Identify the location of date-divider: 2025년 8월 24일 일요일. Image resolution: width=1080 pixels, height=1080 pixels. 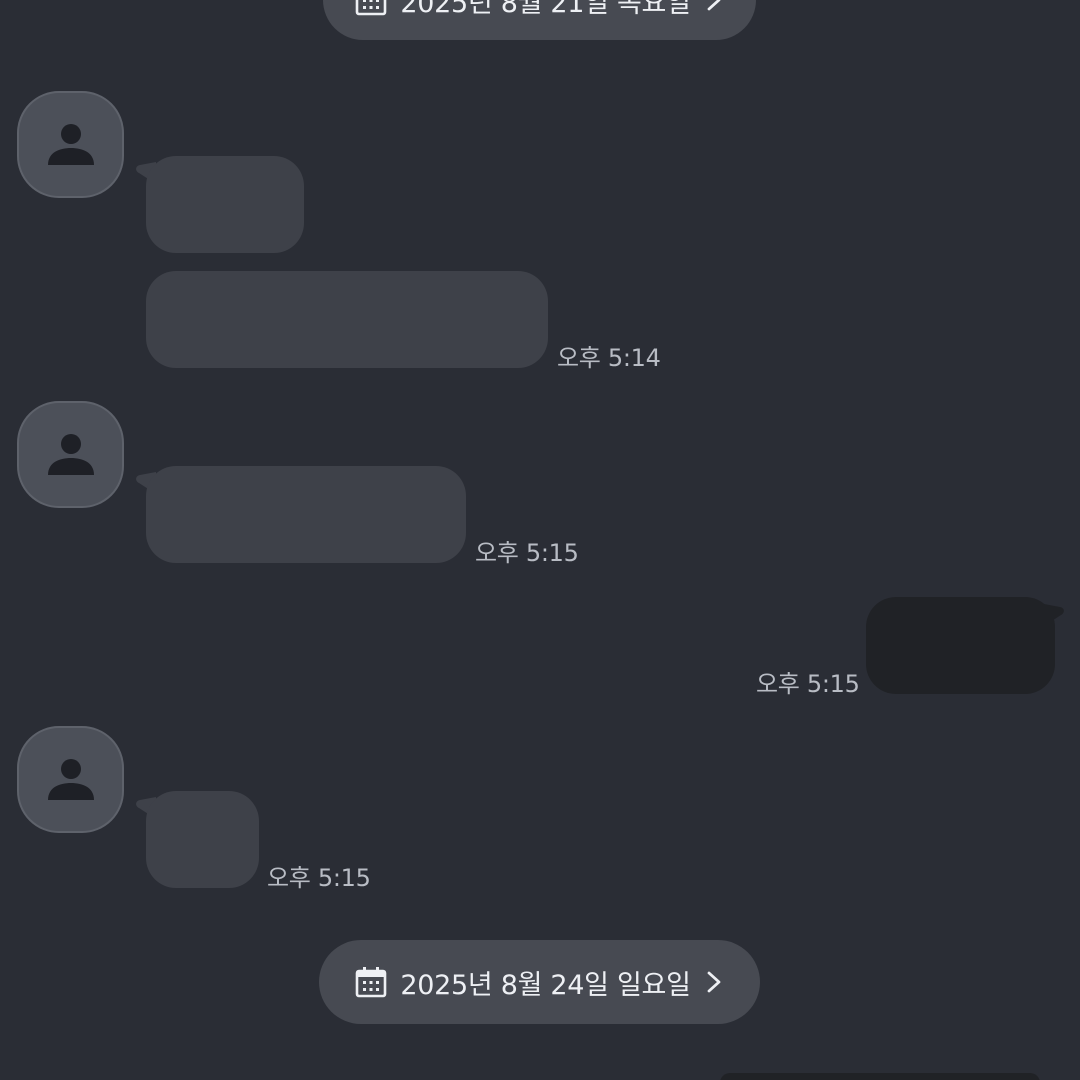
(539, 982).